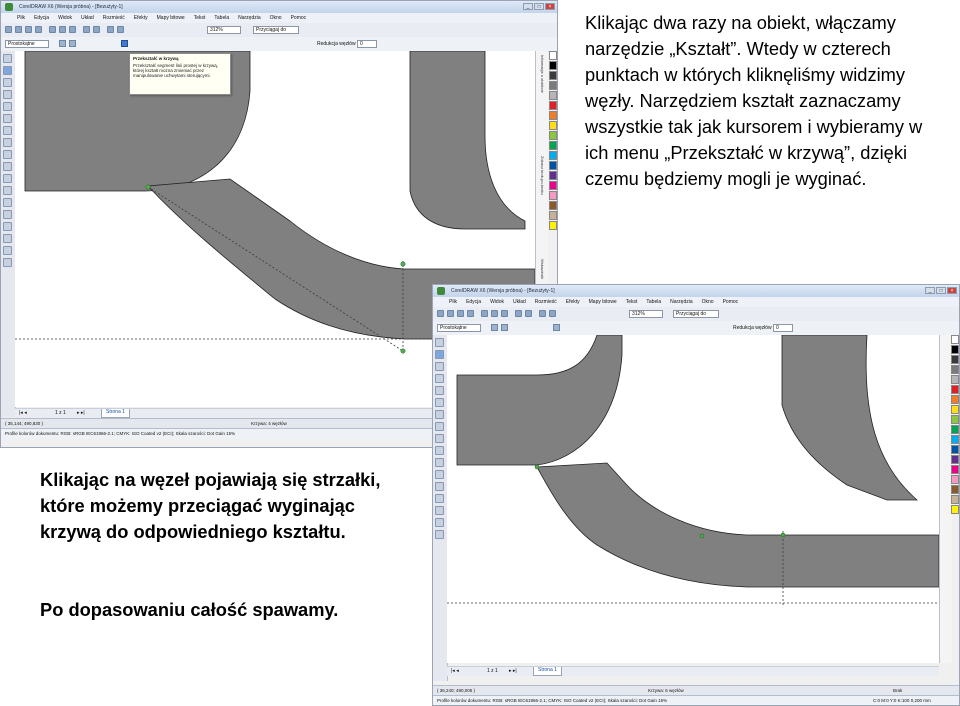 The height and width of the screenshot is (706, 960). What do you see at coordinates (573, 302) in the screenshot?
I see `menu-efekty: Efekty` at bounding box center [573, 302].